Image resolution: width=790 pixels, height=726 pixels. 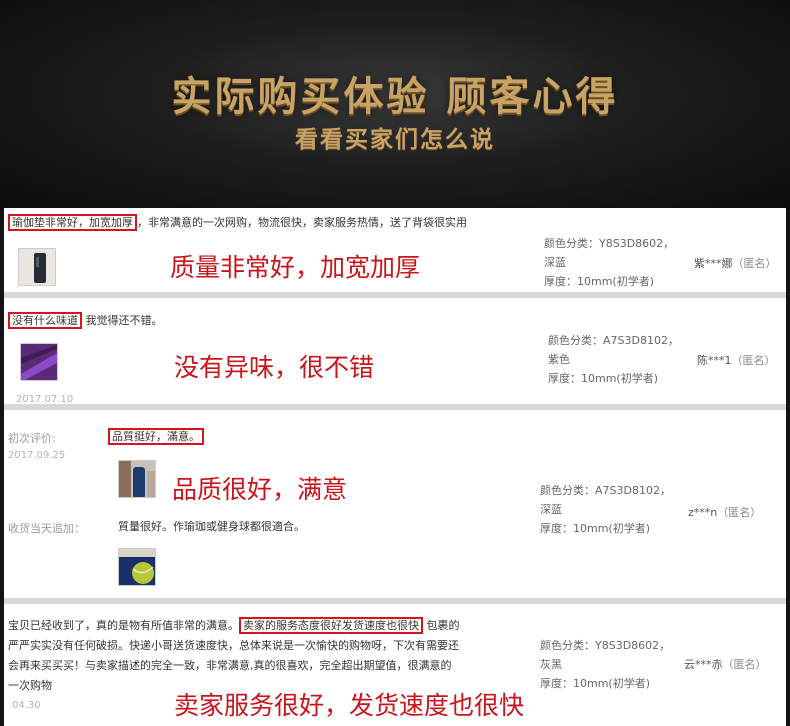 What do you see at coordinates (45, 399) in the screenshot?
I see `review-date: 2017.07.10` at bounding box center [45, 399].